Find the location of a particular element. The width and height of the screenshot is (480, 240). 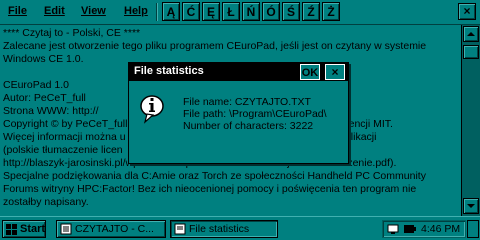

system-tray: 4:46 PM is located at coordinates (424, 229).